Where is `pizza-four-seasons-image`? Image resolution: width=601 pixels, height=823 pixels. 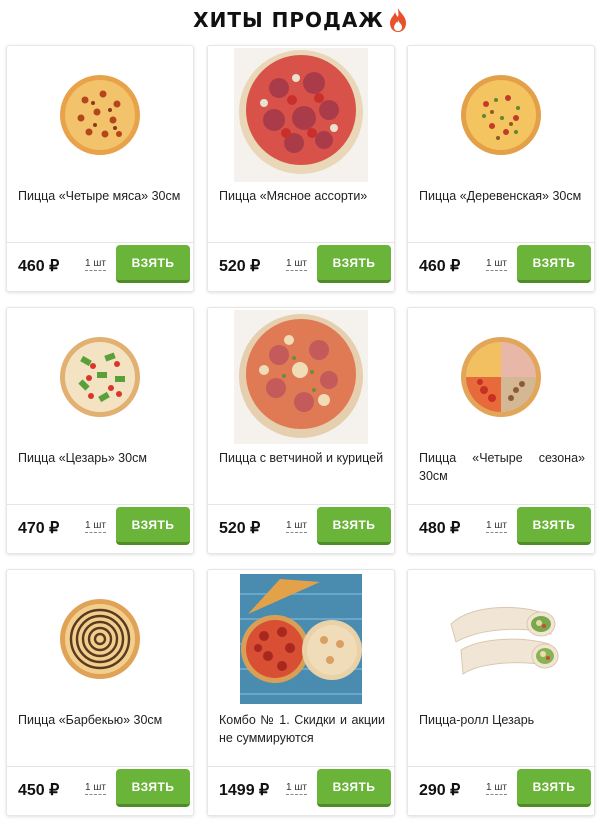
pizza-four-seasons-image is located at coordinates (501, 377).